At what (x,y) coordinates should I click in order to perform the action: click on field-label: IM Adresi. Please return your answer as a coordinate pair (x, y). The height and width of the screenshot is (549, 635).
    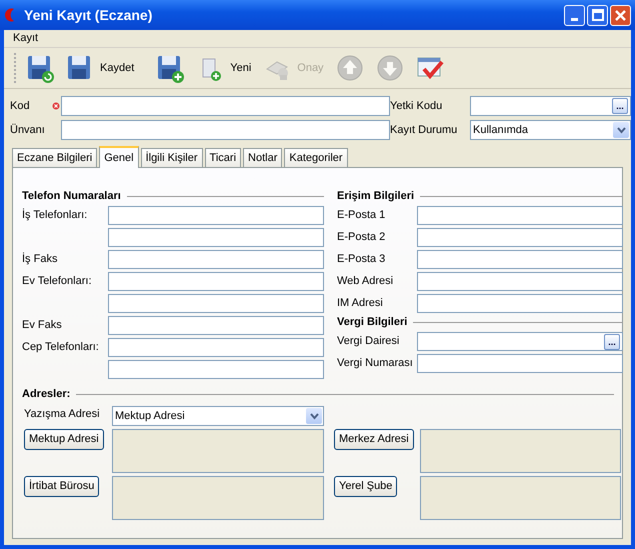
    Looking at the image, I should click on (360, 303).